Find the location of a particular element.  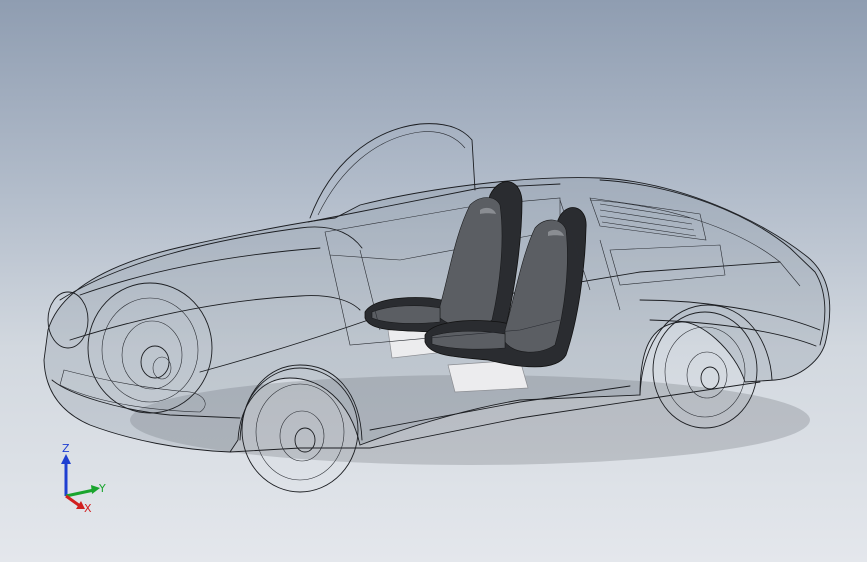

y-axis-label: Y is located at coordinates (102, 488).